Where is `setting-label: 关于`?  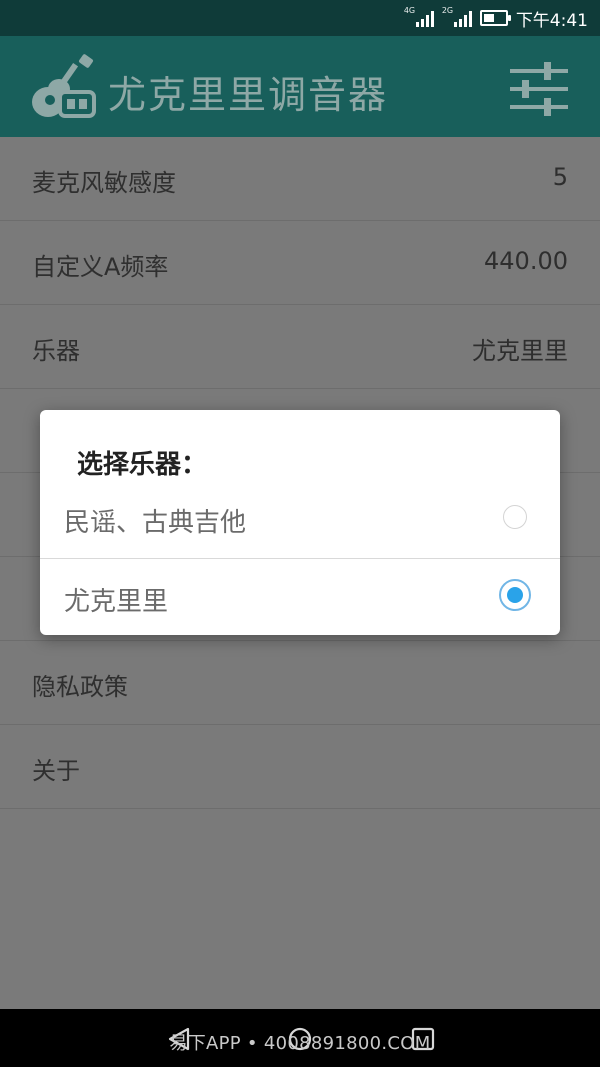
setting-label: 关于 is located at coordinates (56, 771).